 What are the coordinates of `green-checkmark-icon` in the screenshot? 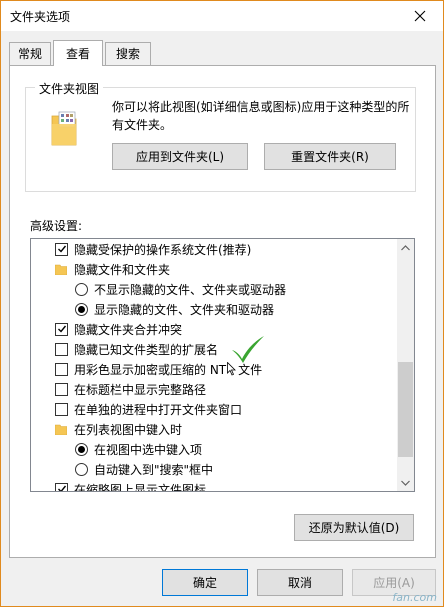 It's located at (248, 349).